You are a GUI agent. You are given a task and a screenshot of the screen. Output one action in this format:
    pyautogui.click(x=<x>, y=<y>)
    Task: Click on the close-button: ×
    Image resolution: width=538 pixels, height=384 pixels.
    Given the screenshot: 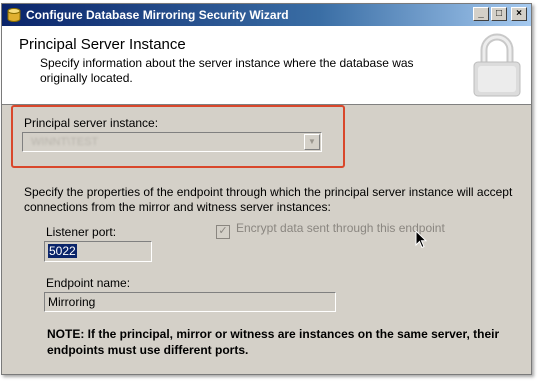 What is the action you would take?
    pyautogui.click(x=519, y=14)
    